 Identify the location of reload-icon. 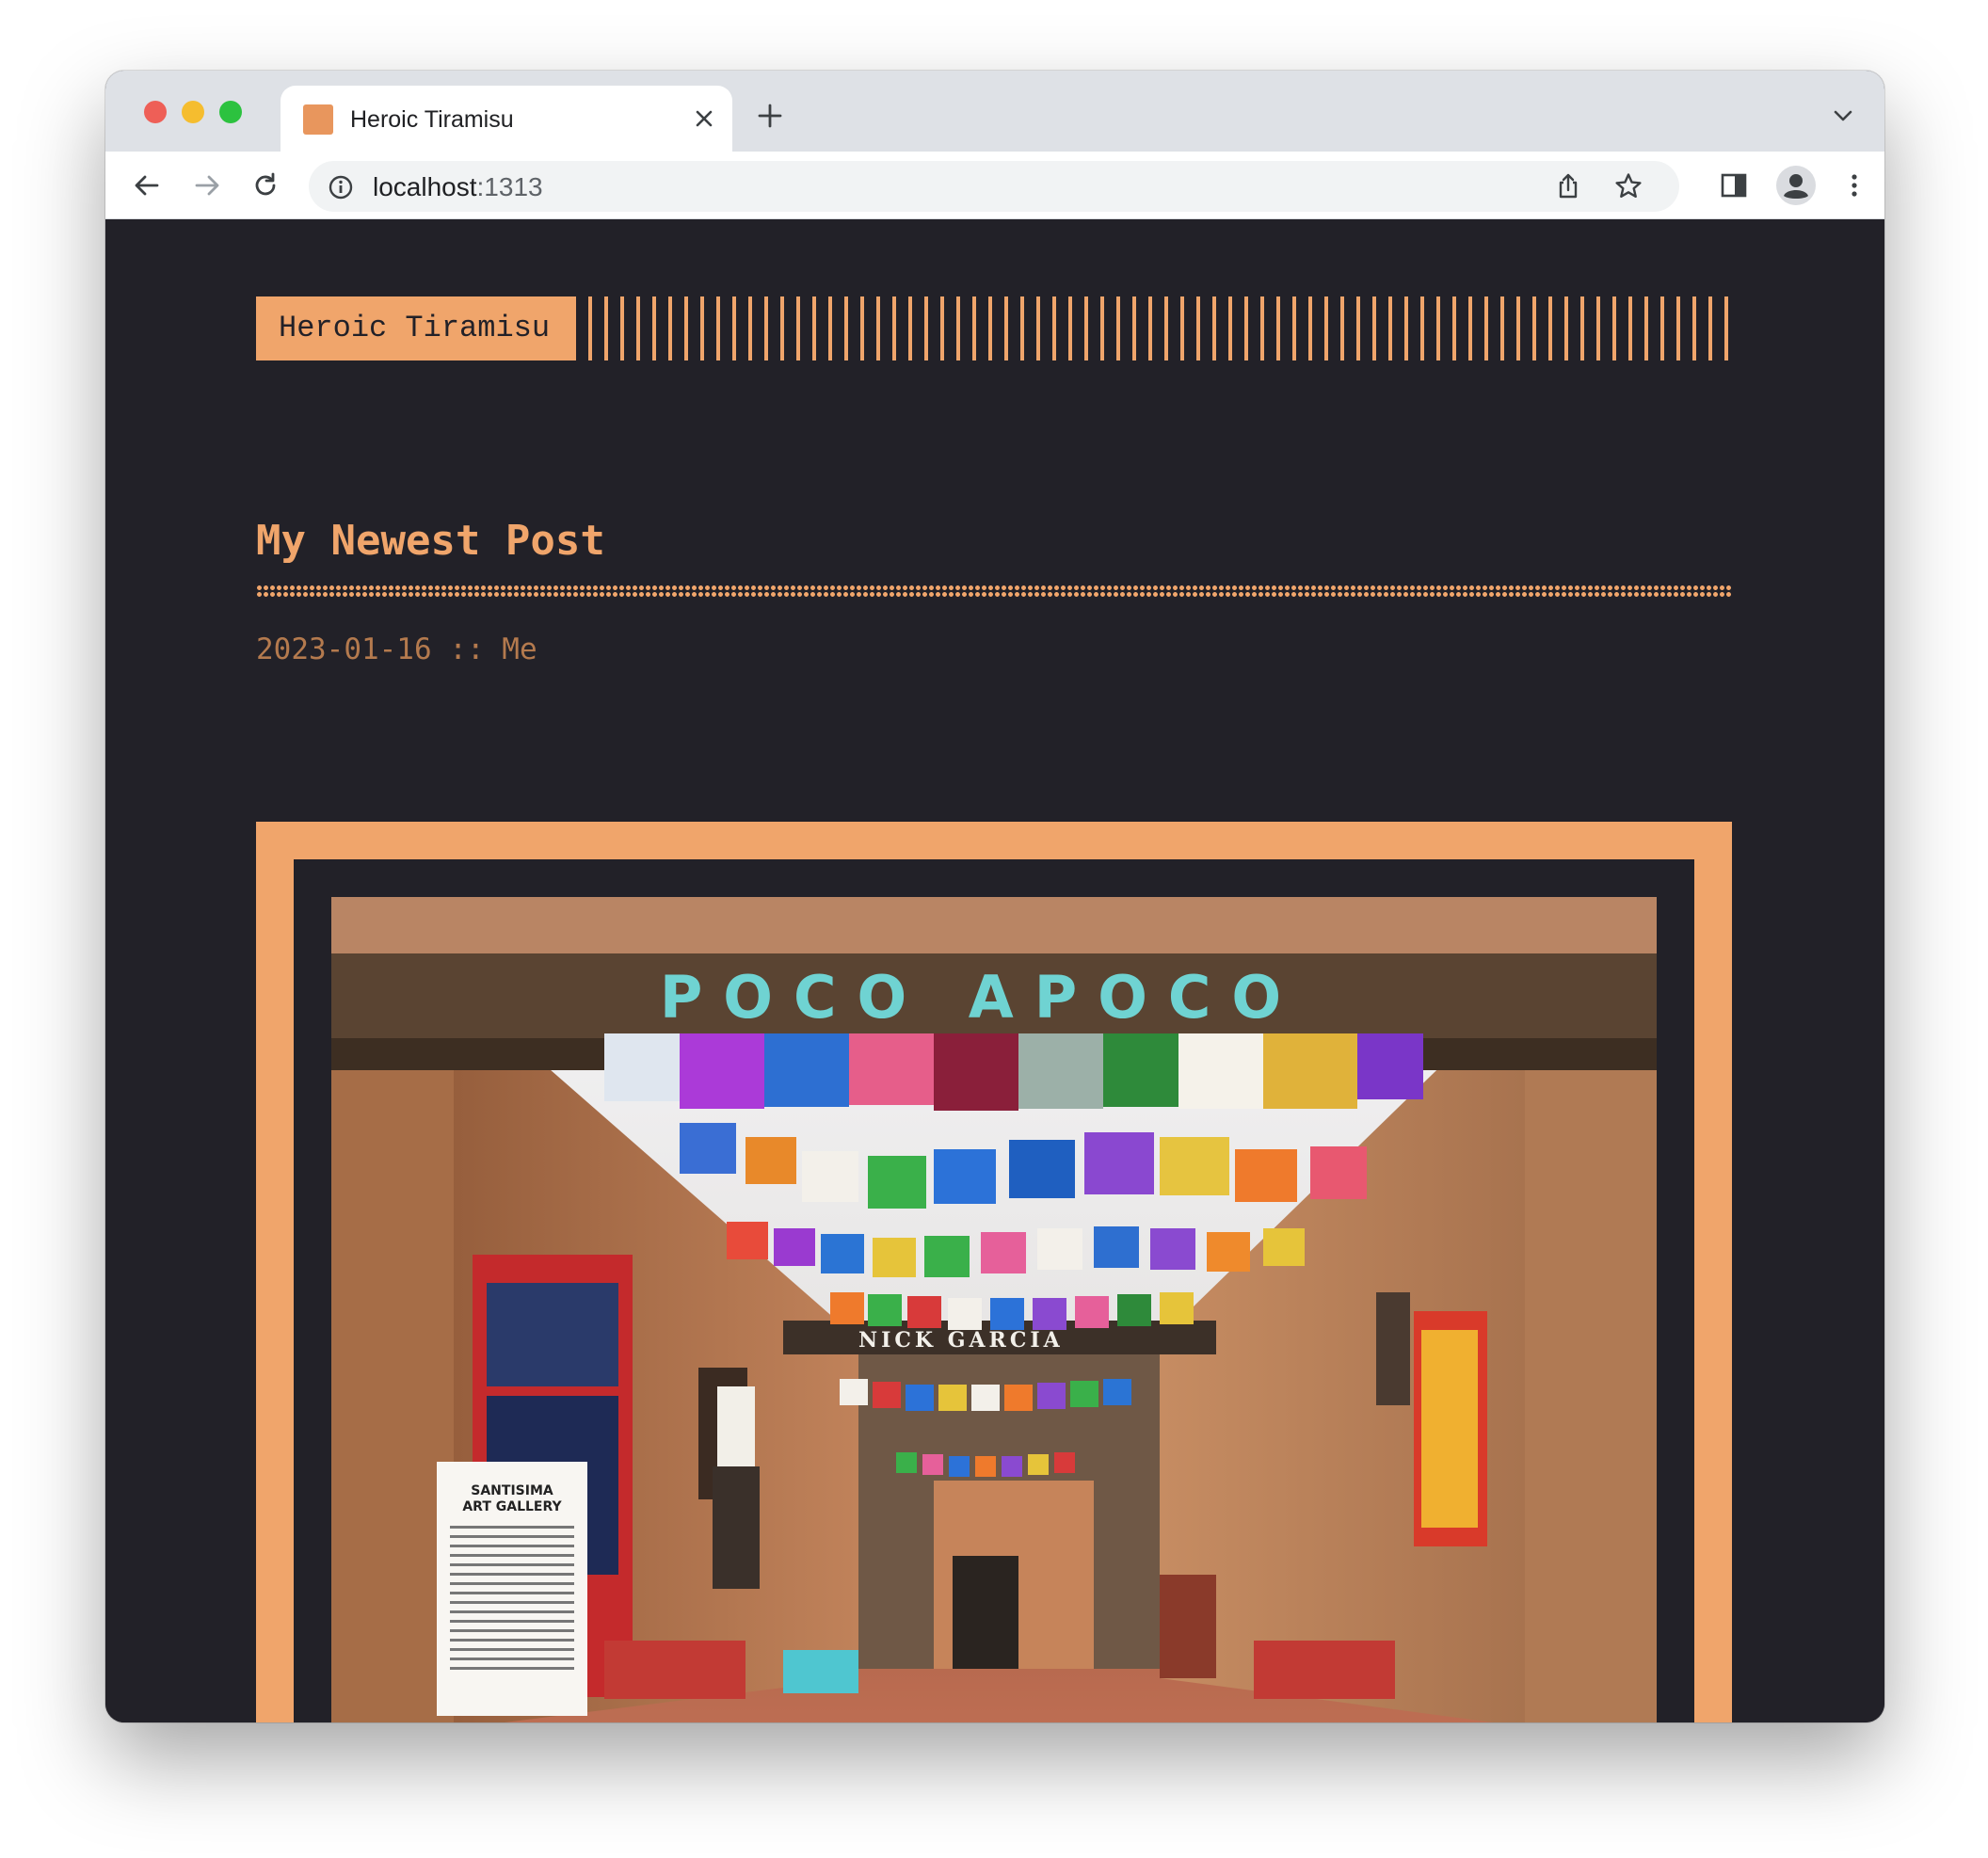
(265, 185).